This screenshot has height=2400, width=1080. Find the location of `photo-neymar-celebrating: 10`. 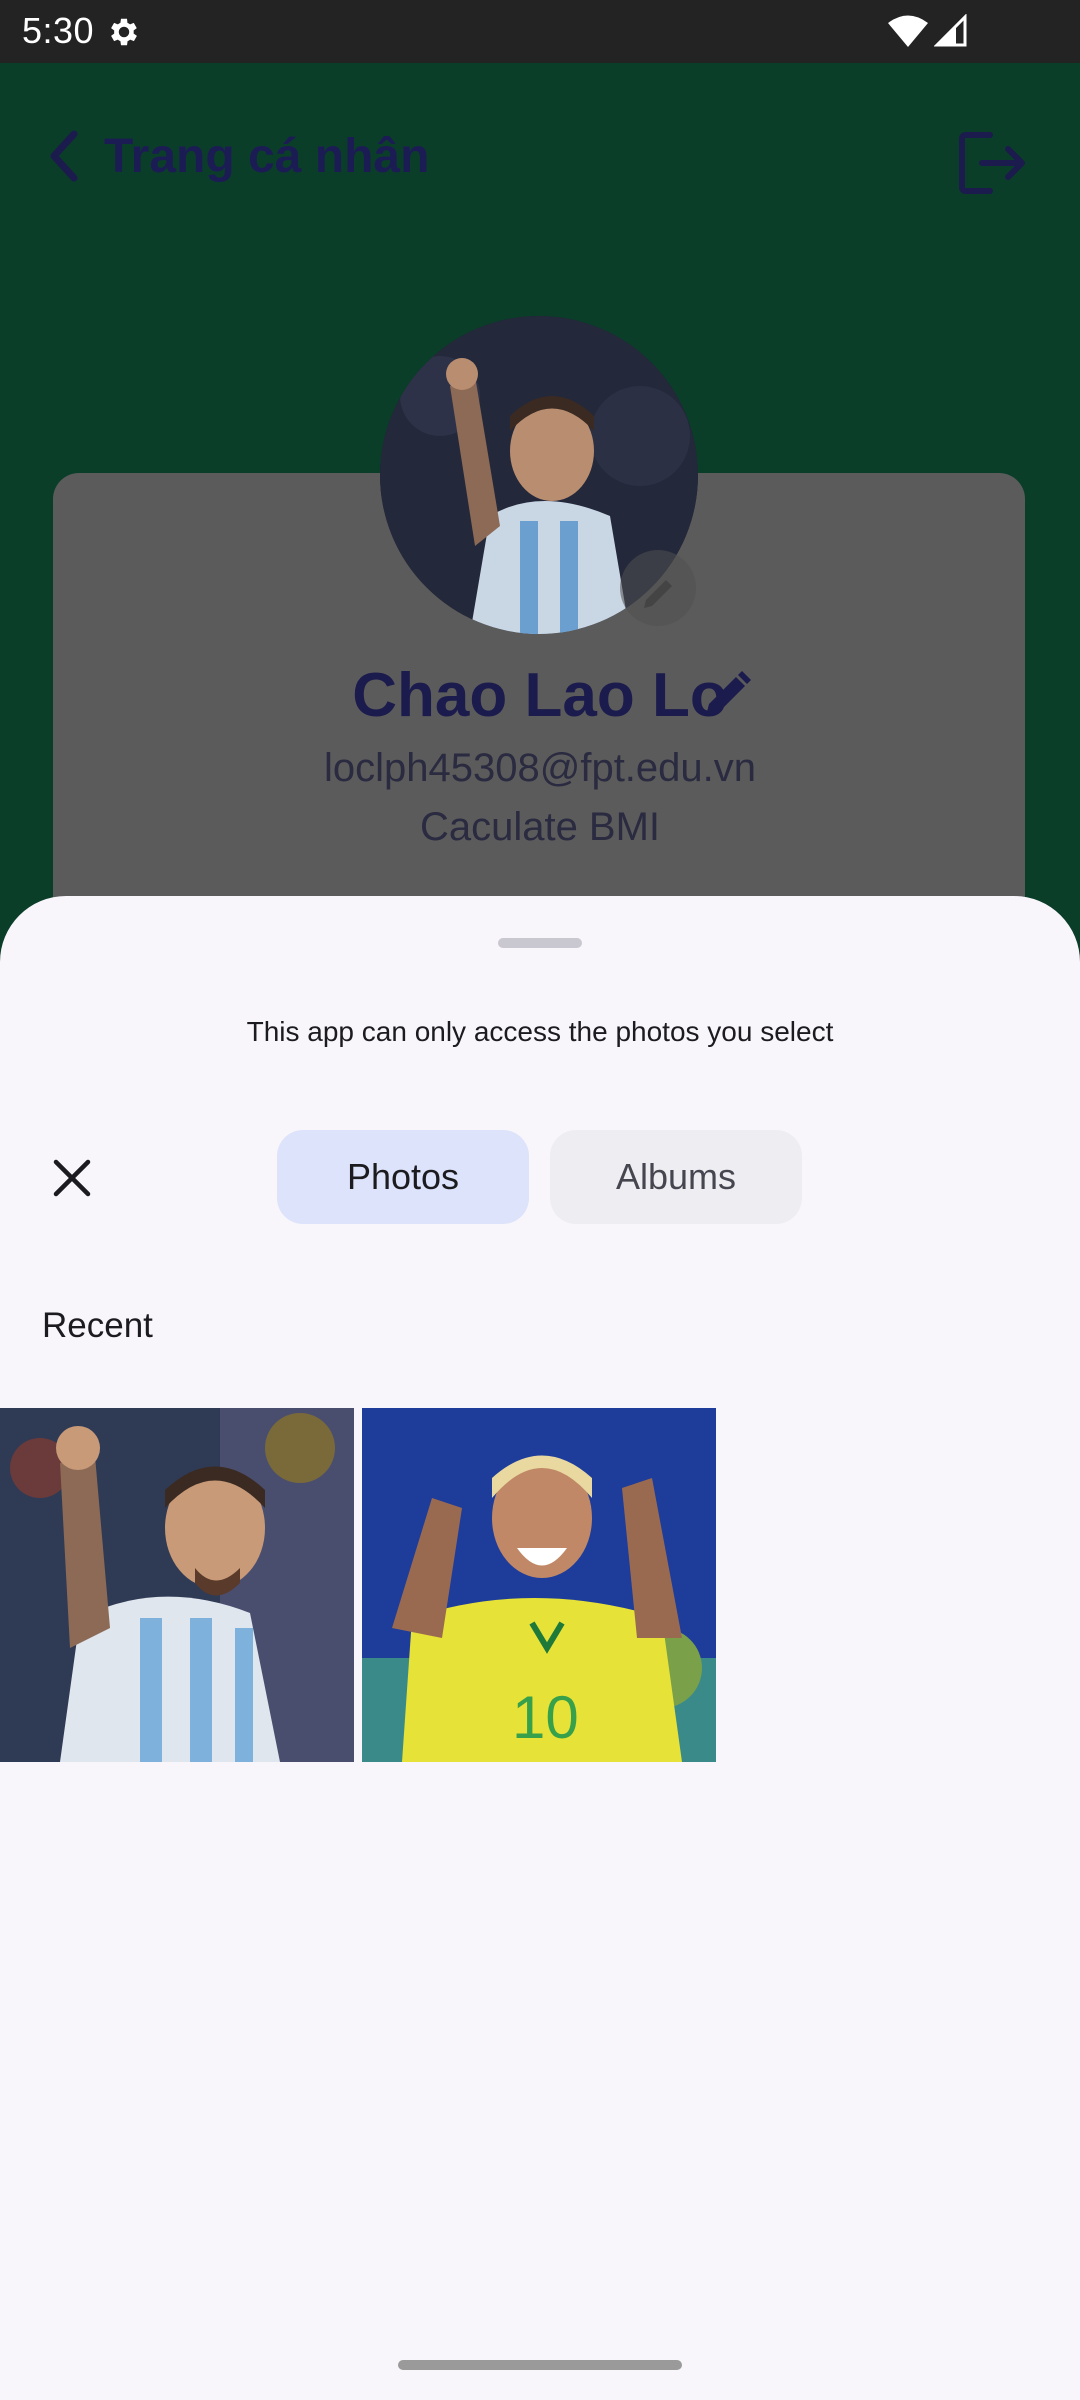

photo-neymar-celebrating: 10 is located at coordinates (539, 1585).